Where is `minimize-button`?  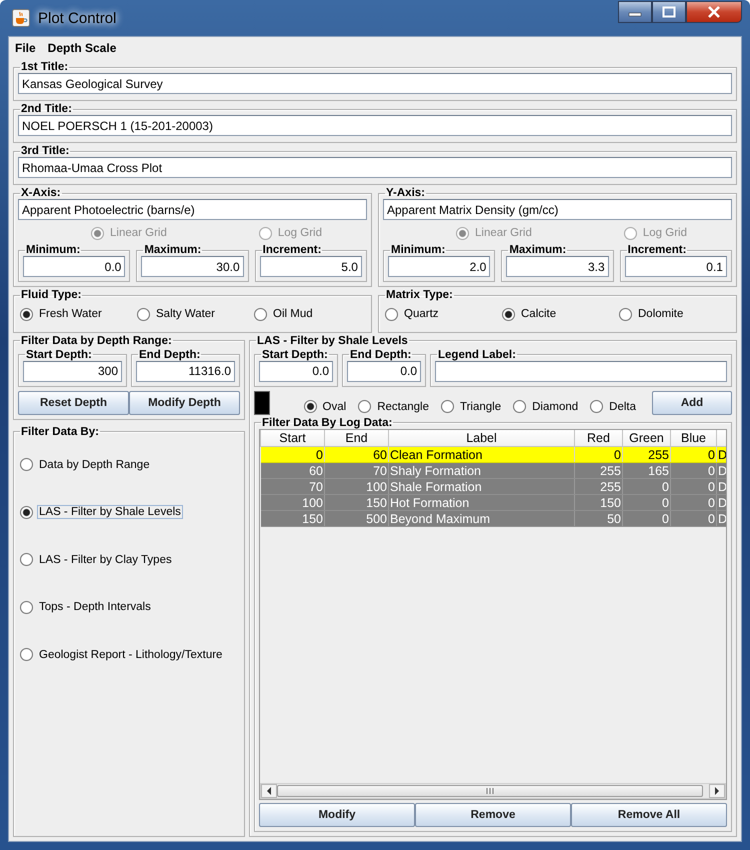
minimize-button is located at coordinates (635, 12).